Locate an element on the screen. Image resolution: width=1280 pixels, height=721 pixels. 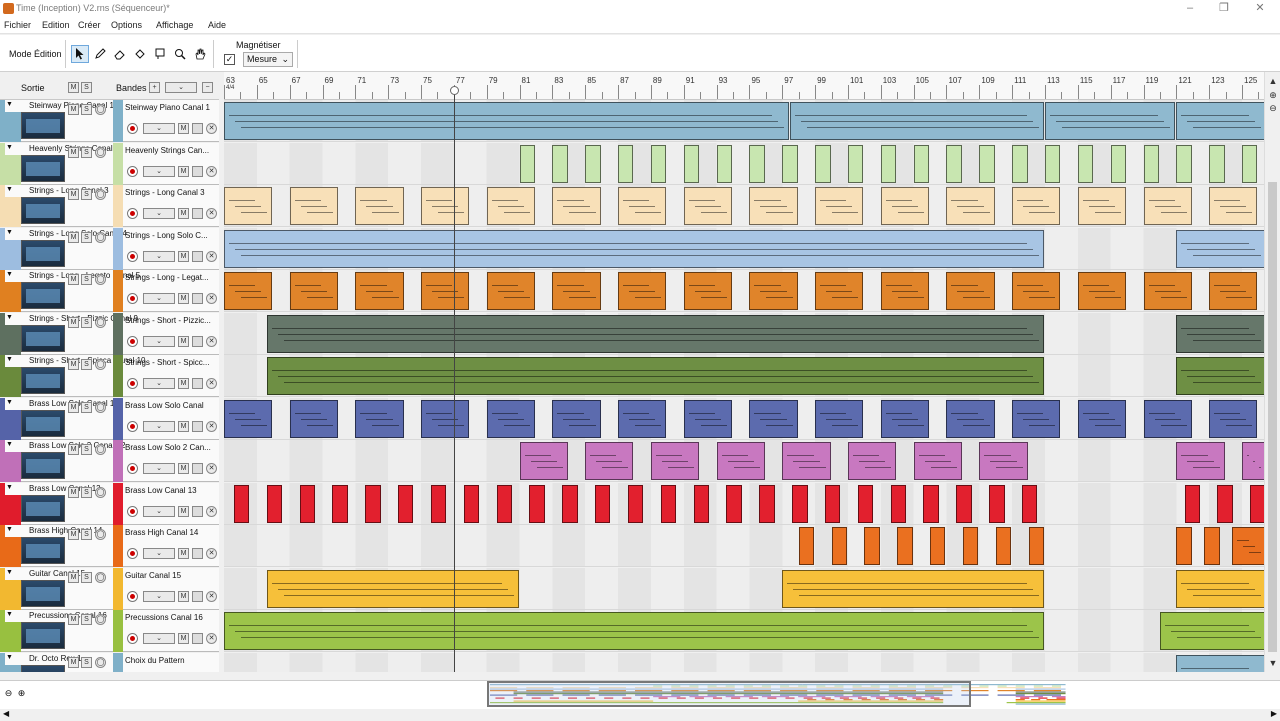
playhead-handle is located at coordinates (454, 90).